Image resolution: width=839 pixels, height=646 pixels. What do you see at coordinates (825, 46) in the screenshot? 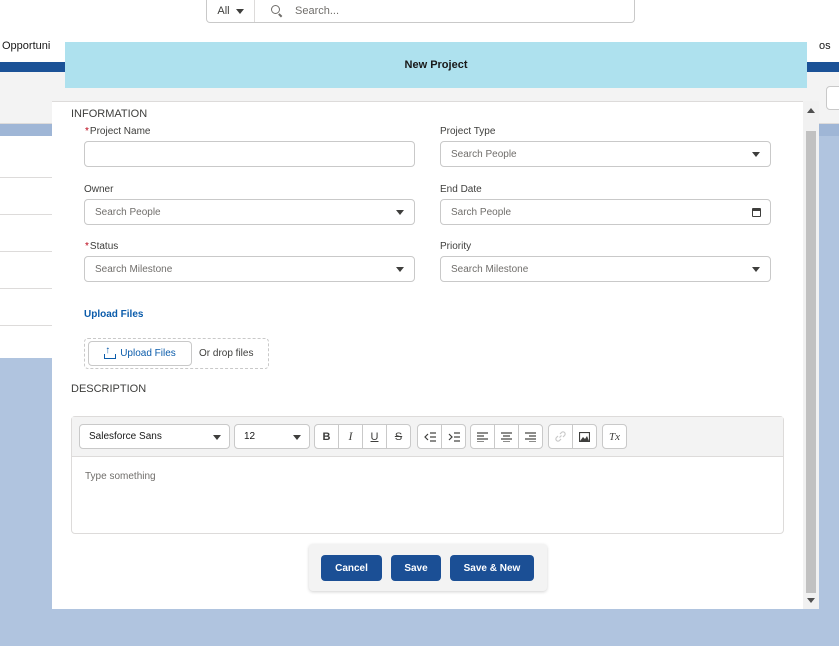
I see `nav-item-more: os` at bounding box center [825, 46].